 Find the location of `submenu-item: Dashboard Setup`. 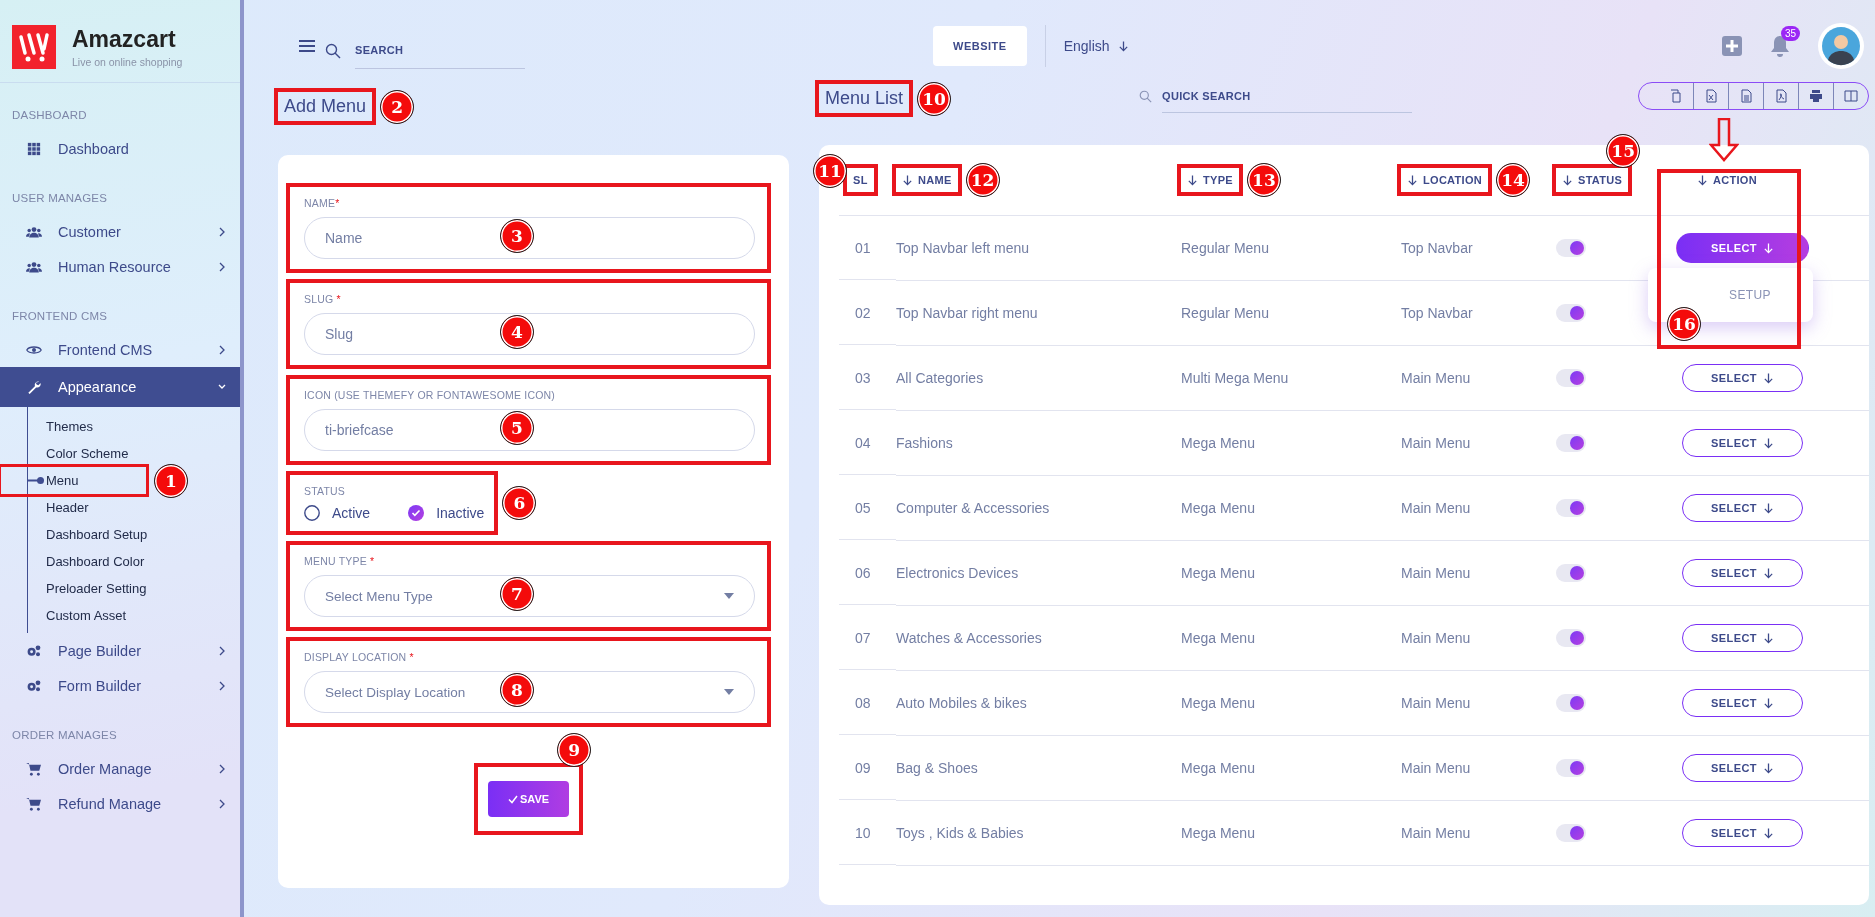

submenu-item: Dashboard Setup is located at coordinates (97, 534).